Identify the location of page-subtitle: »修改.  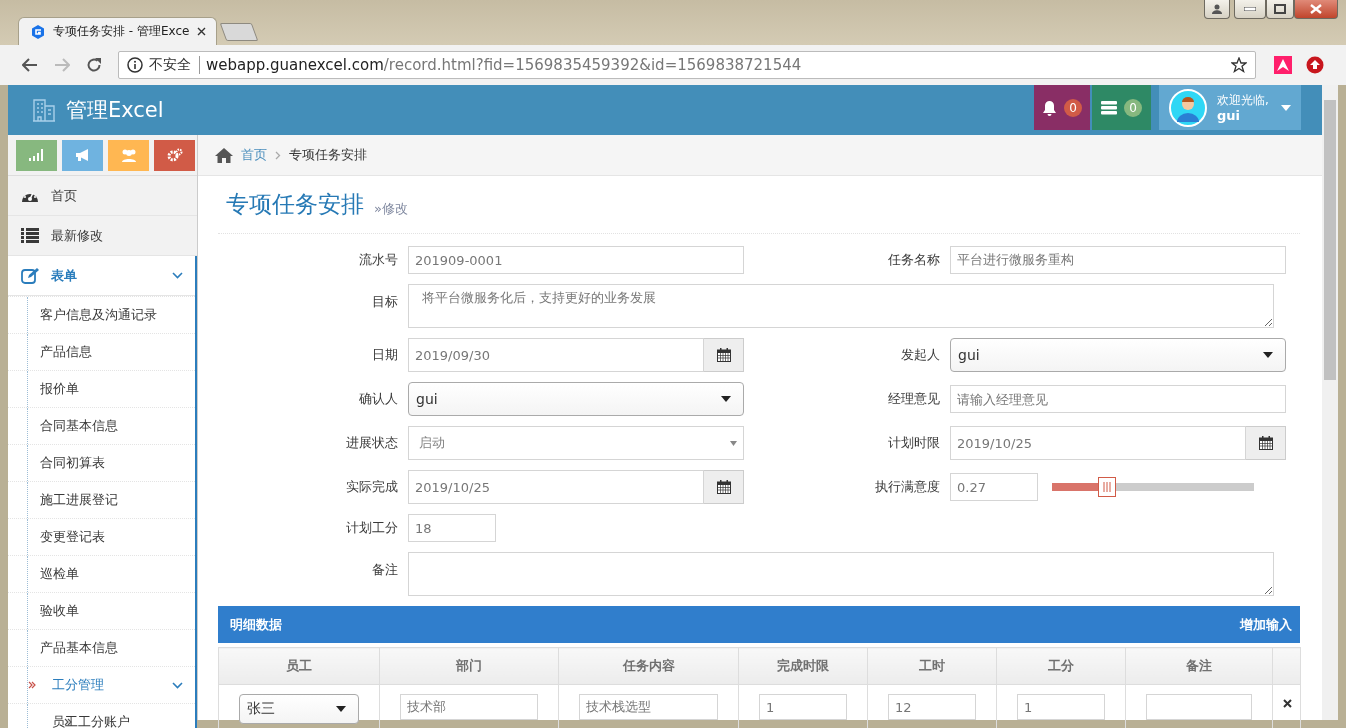
(391, 208).